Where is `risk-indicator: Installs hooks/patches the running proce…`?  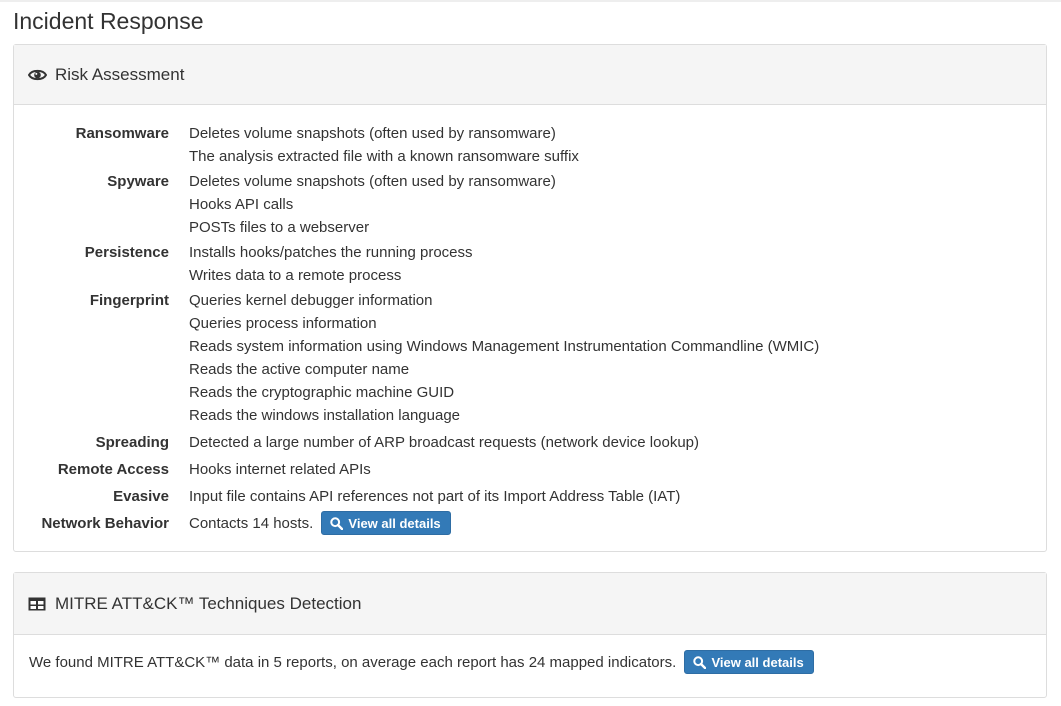
risk-indicator: Installs hooks/patches the running proce… is located at coordinates (331, 252).